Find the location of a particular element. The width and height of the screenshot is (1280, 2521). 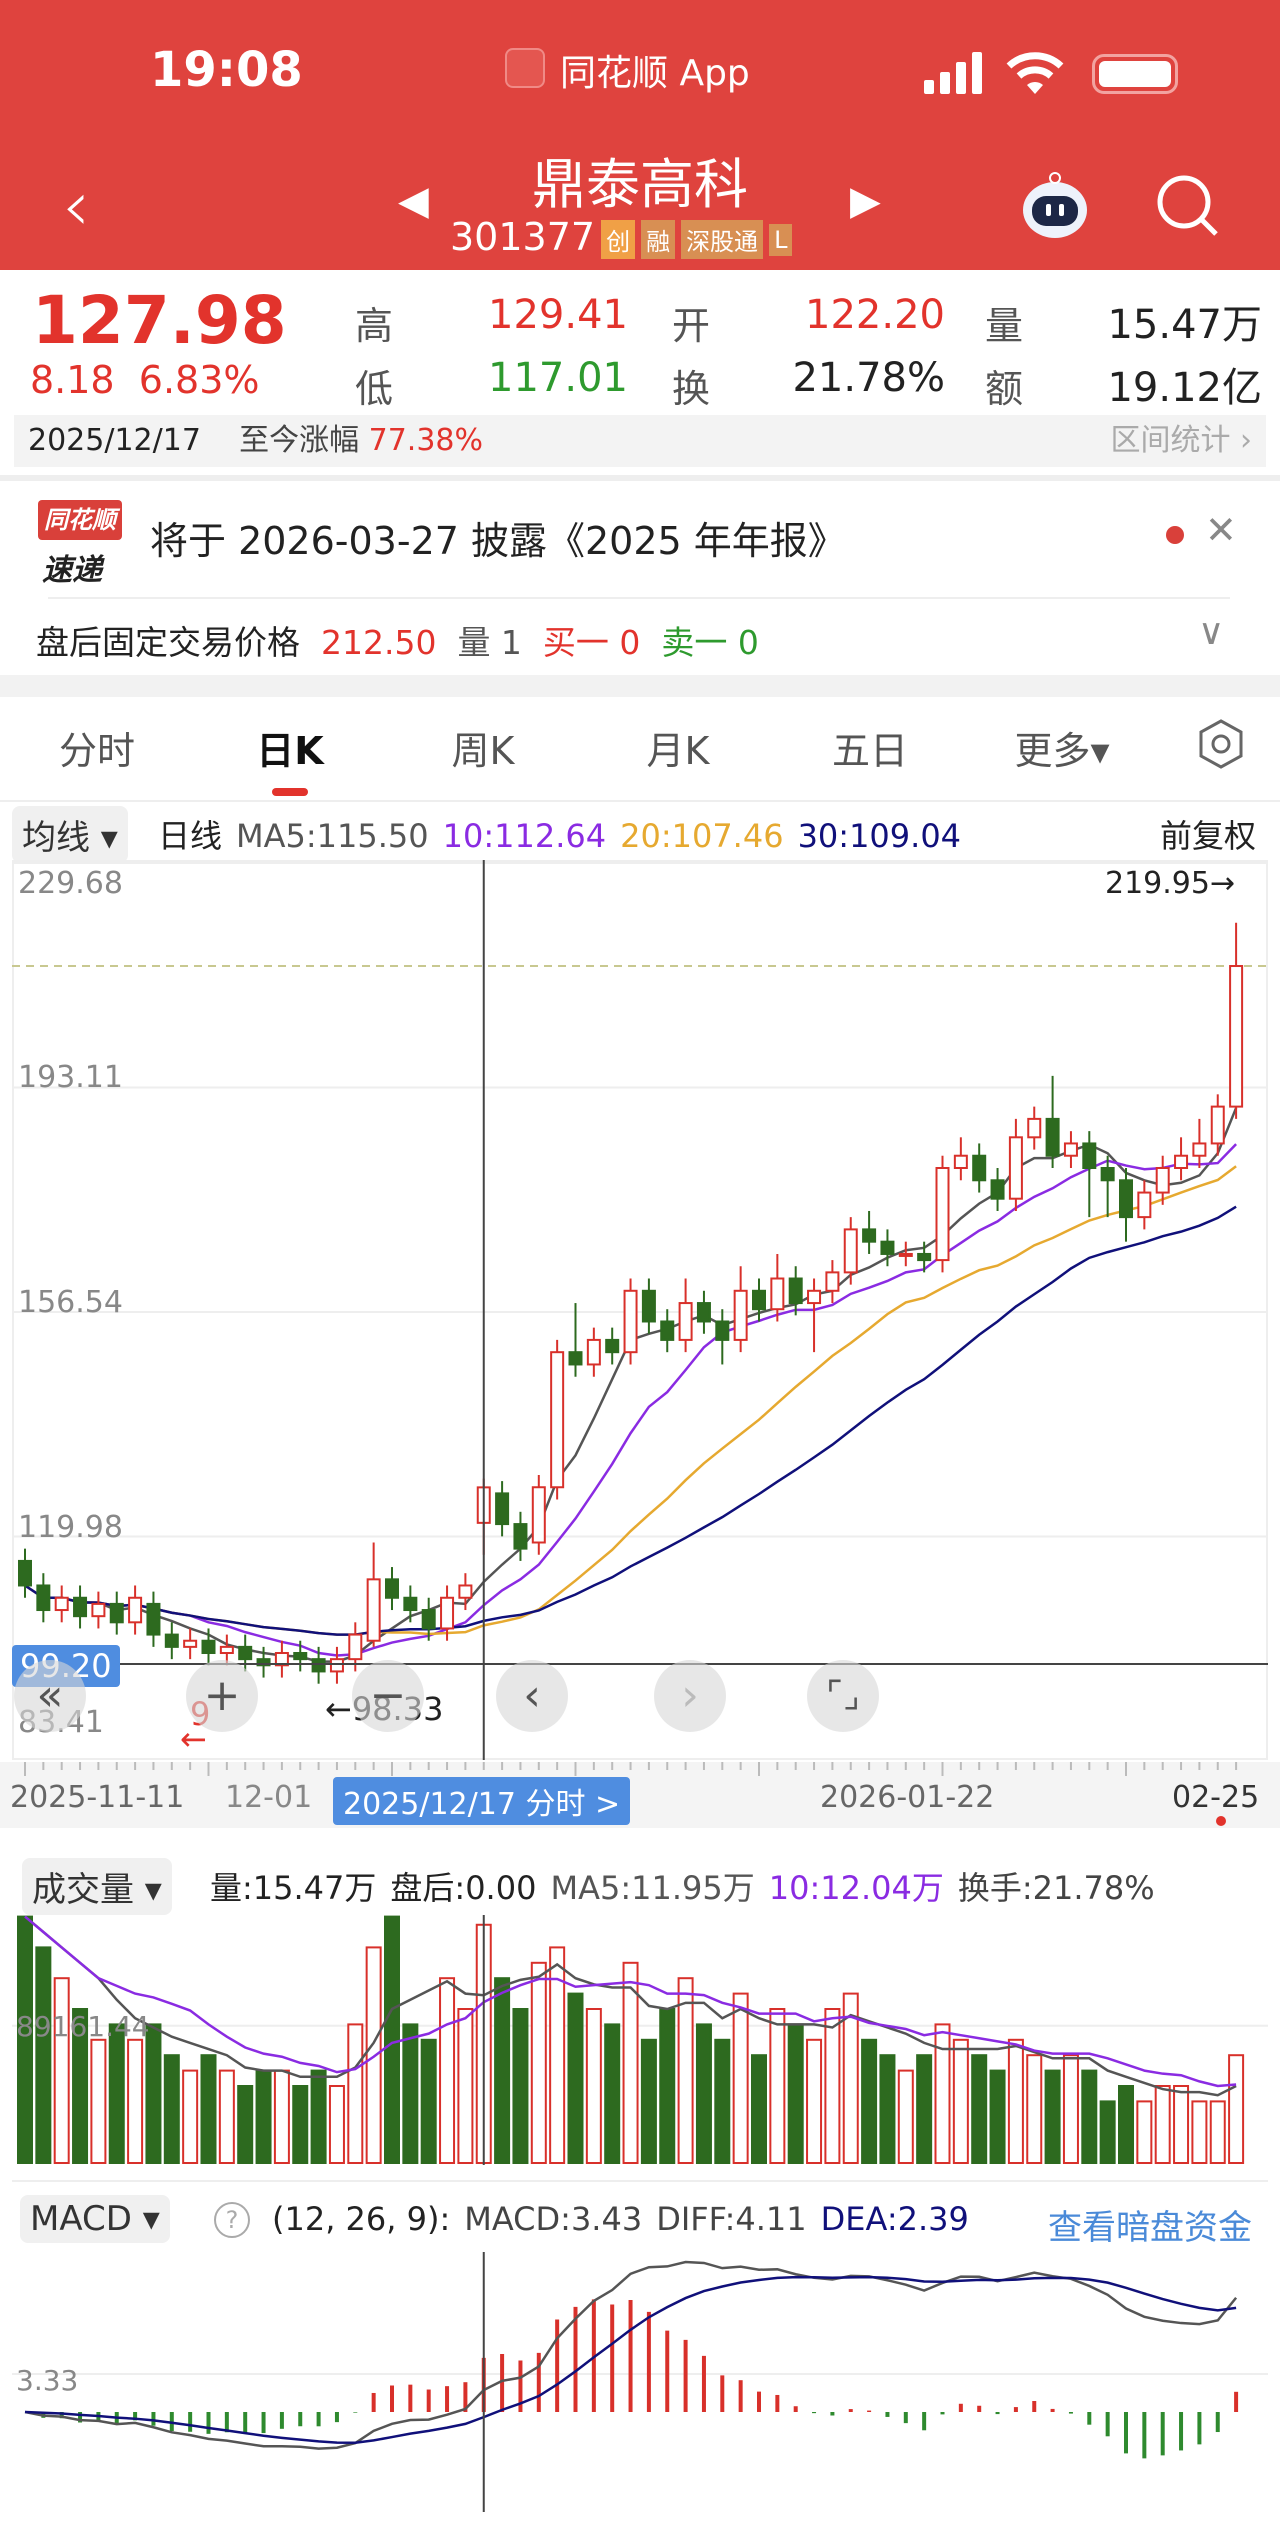

badge-chuang: 创 is located at coordinates (618, 239).